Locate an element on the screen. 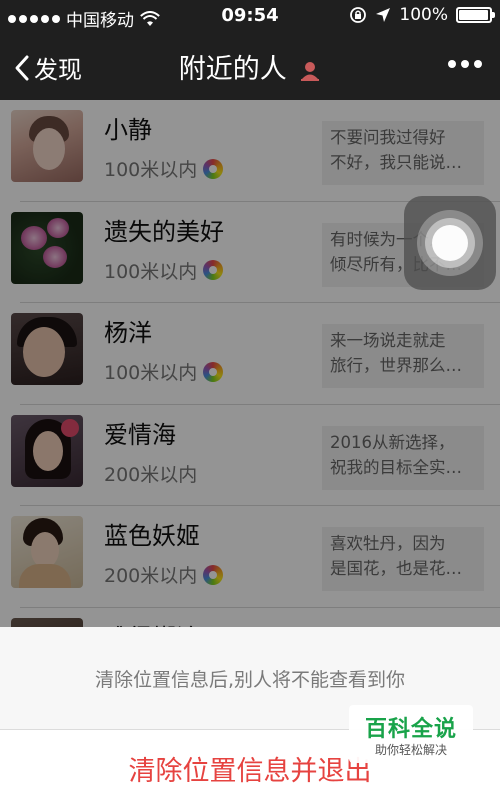 The image size is (500, 789). location-person-icon is located at coordinates (310, 71).